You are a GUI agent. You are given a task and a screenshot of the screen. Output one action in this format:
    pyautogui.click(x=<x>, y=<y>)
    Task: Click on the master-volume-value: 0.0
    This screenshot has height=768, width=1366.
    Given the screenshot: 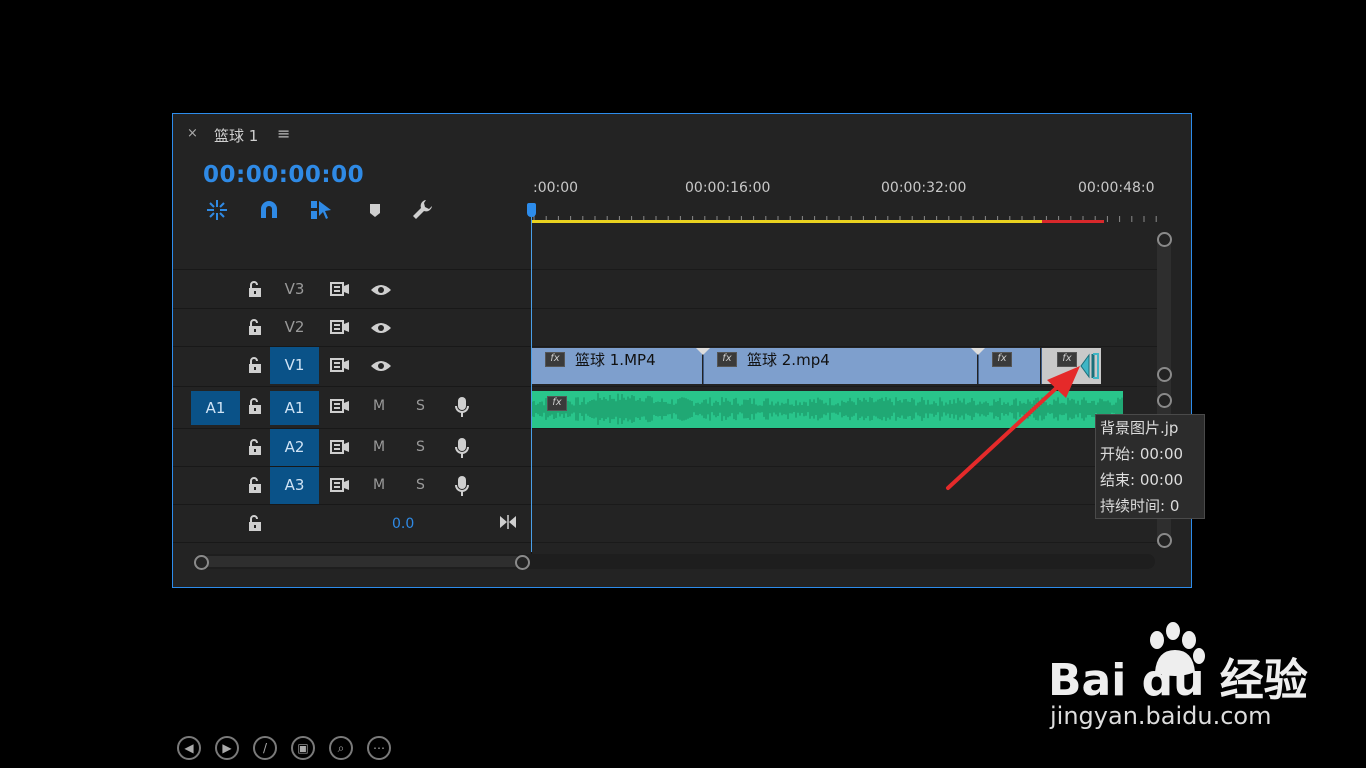 What is the action you would take?
    pyautogui.click(x=403, y=524)
    